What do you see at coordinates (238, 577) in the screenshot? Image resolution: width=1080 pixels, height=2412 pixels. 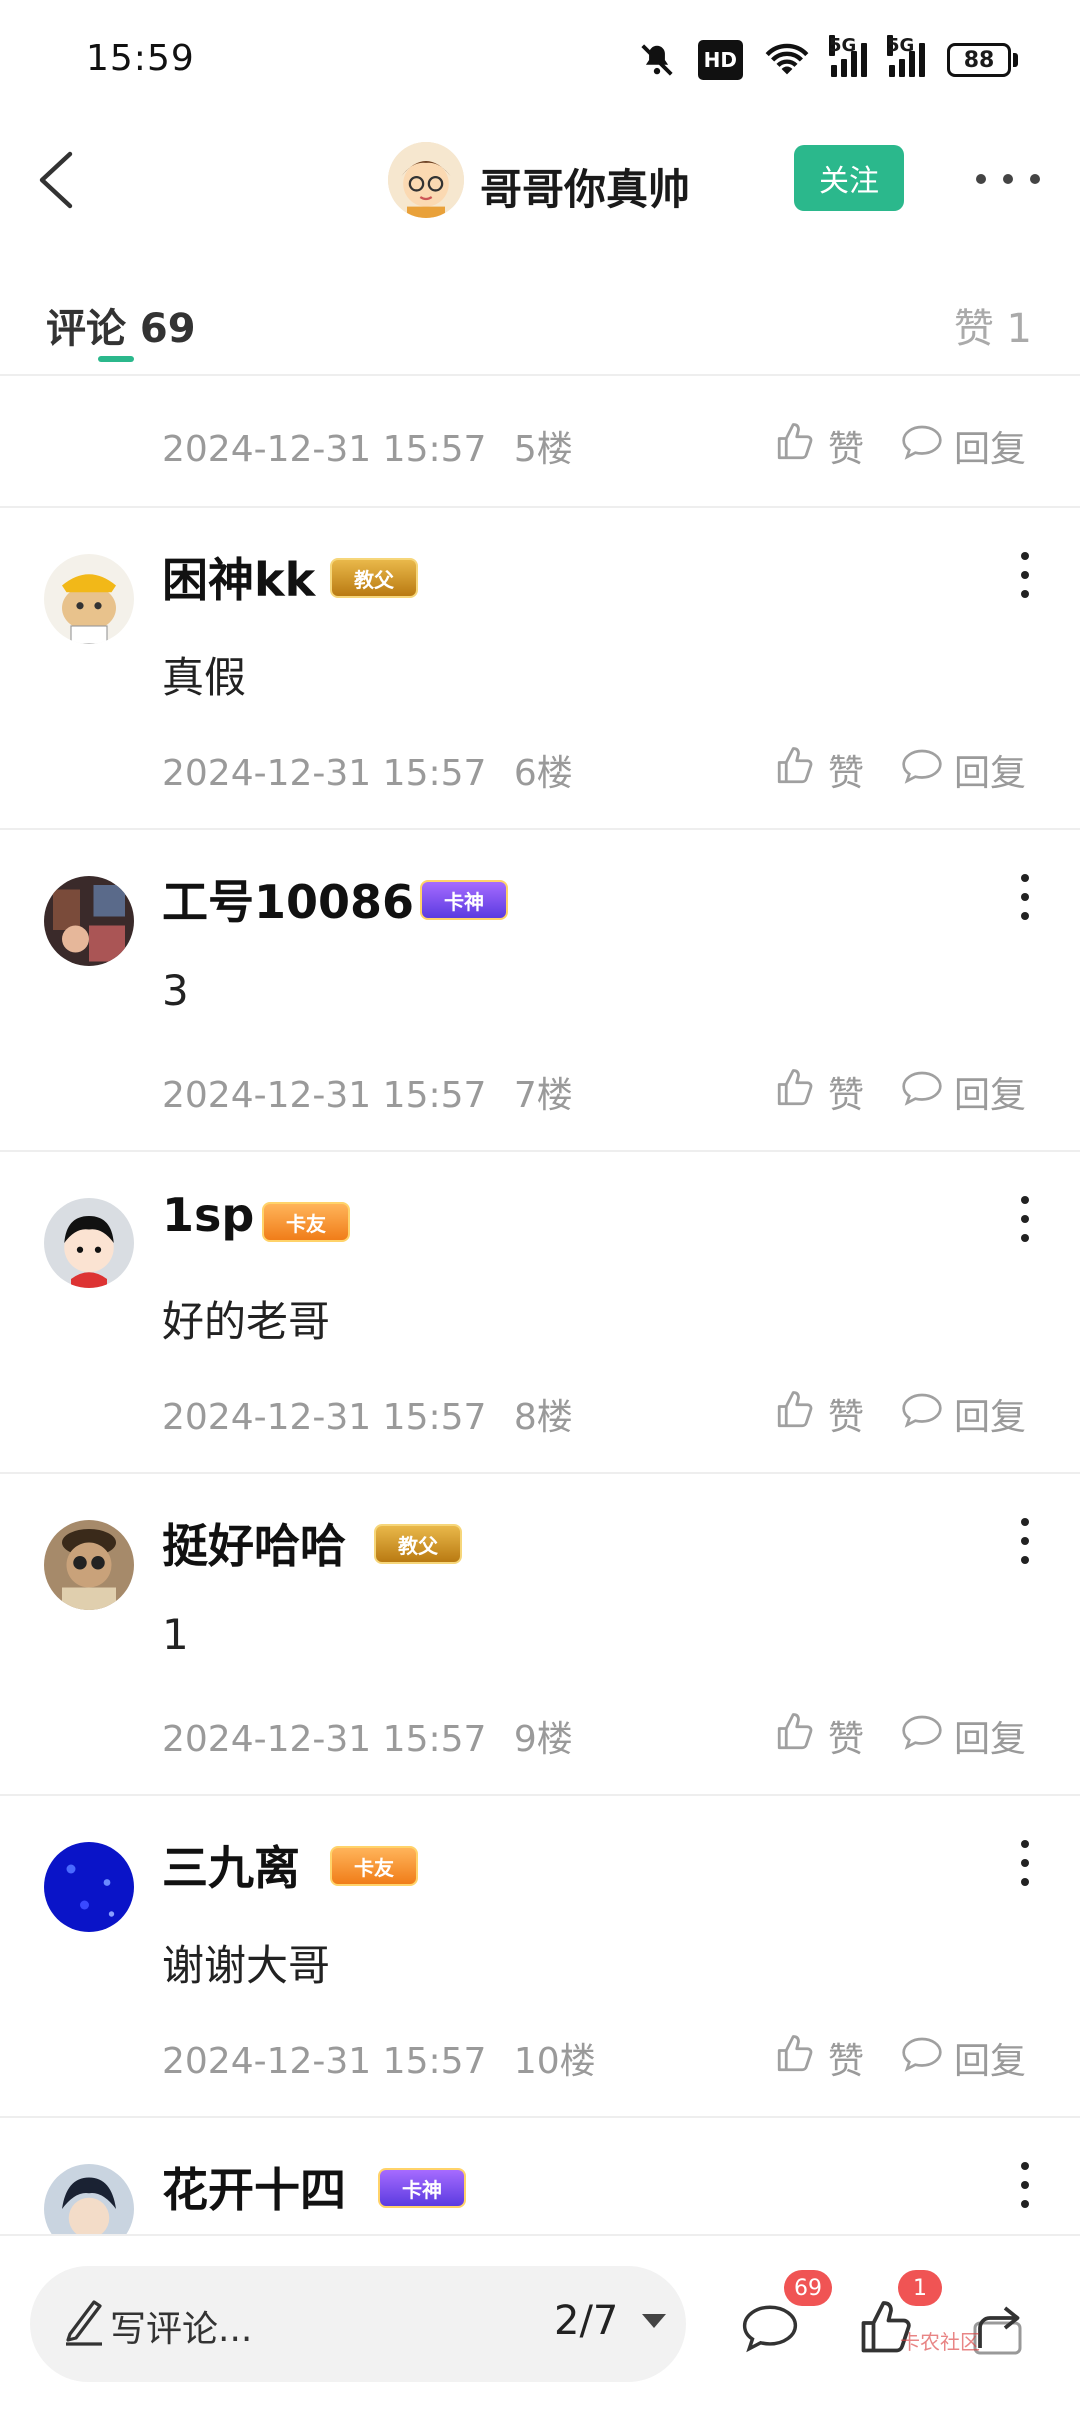 I see `username: 困神kk` at bounding box center [238, 577].